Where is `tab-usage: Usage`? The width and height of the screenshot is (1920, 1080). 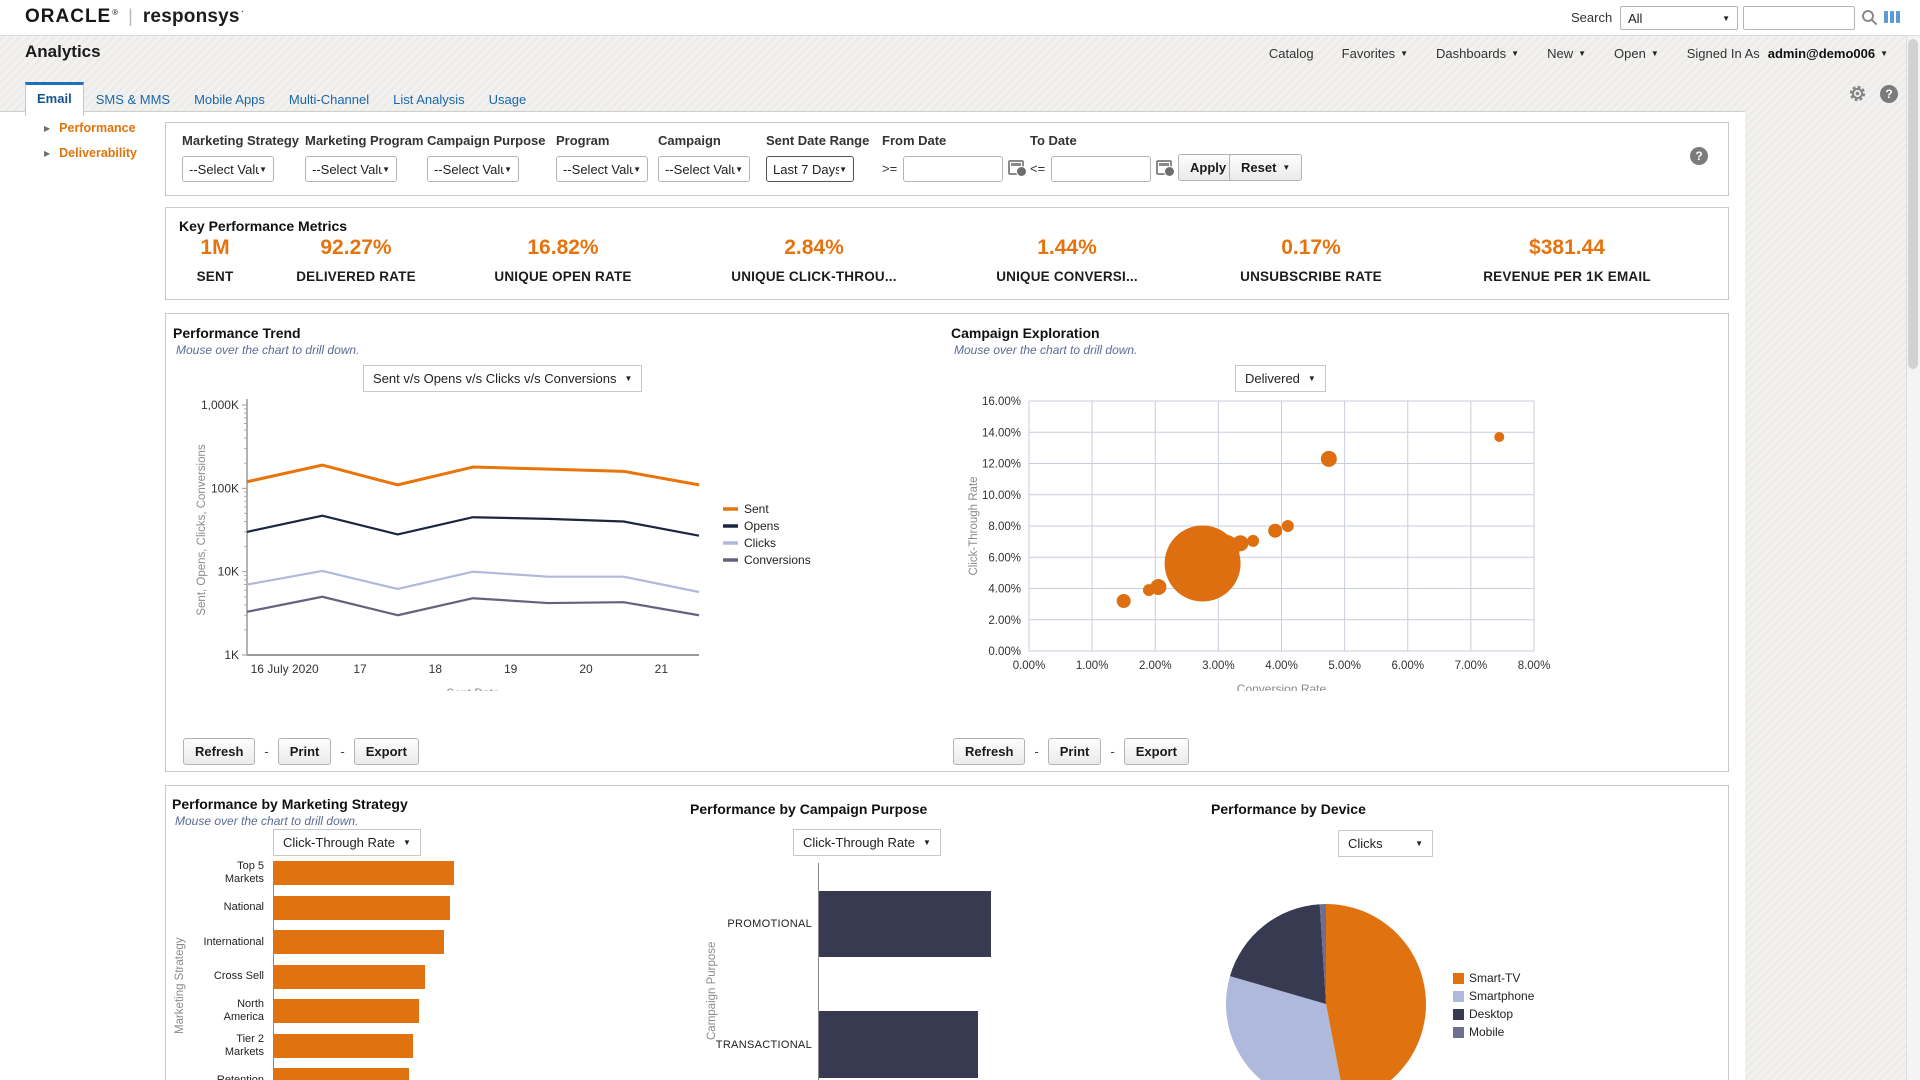 tab-usage: Usage is located at coordinates (508, 100).